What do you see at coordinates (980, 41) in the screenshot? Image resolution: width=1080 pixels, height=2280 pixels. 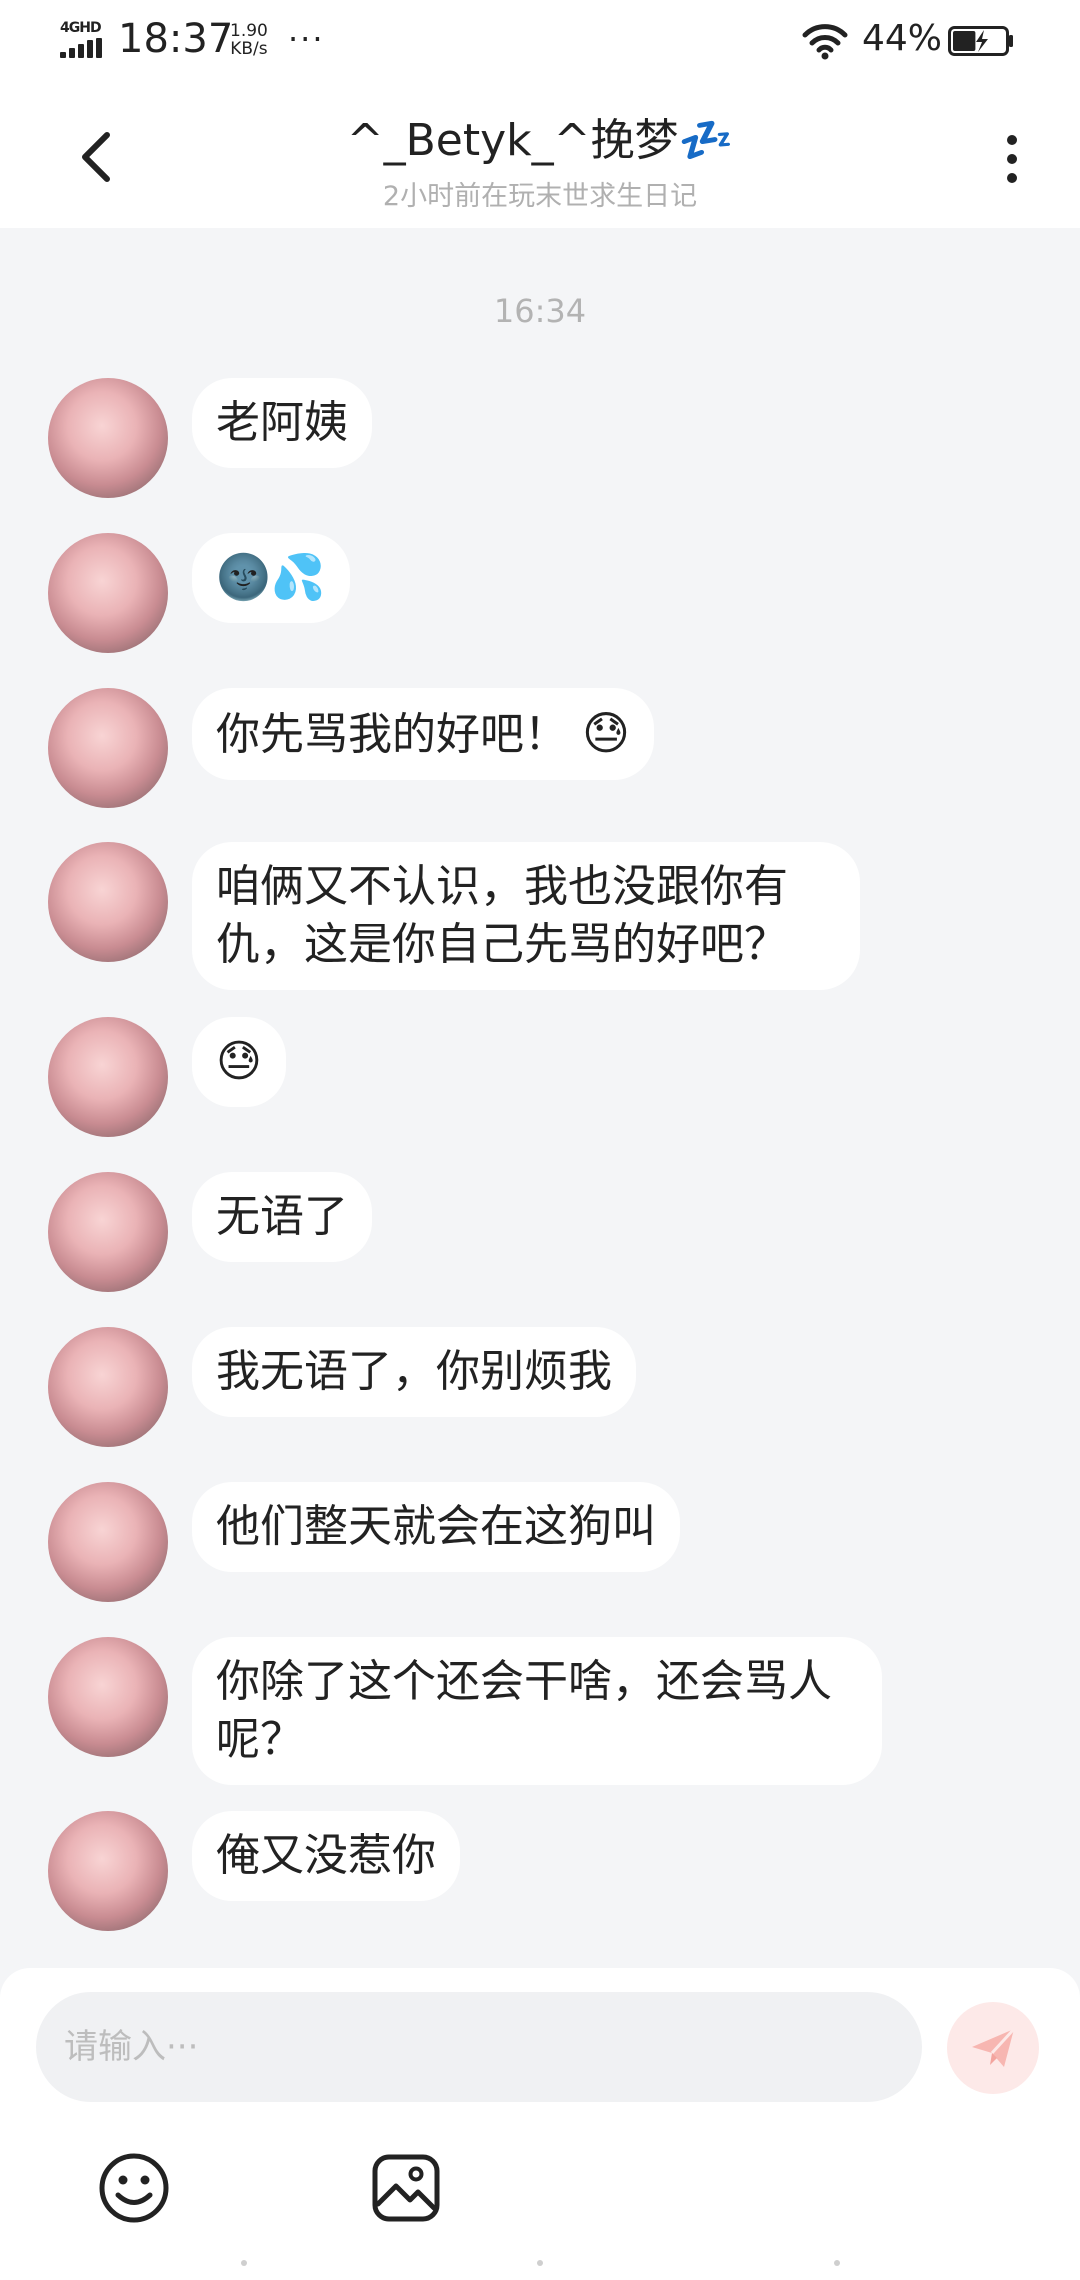 I see `battery-icon` at bounding box center [980, 41].